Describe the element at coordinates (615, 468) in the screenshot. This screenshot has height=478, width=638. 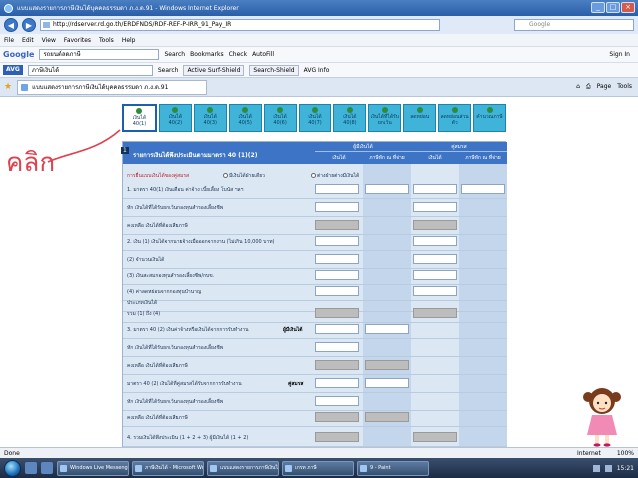
I see `system-tray: 15:21` at that location.